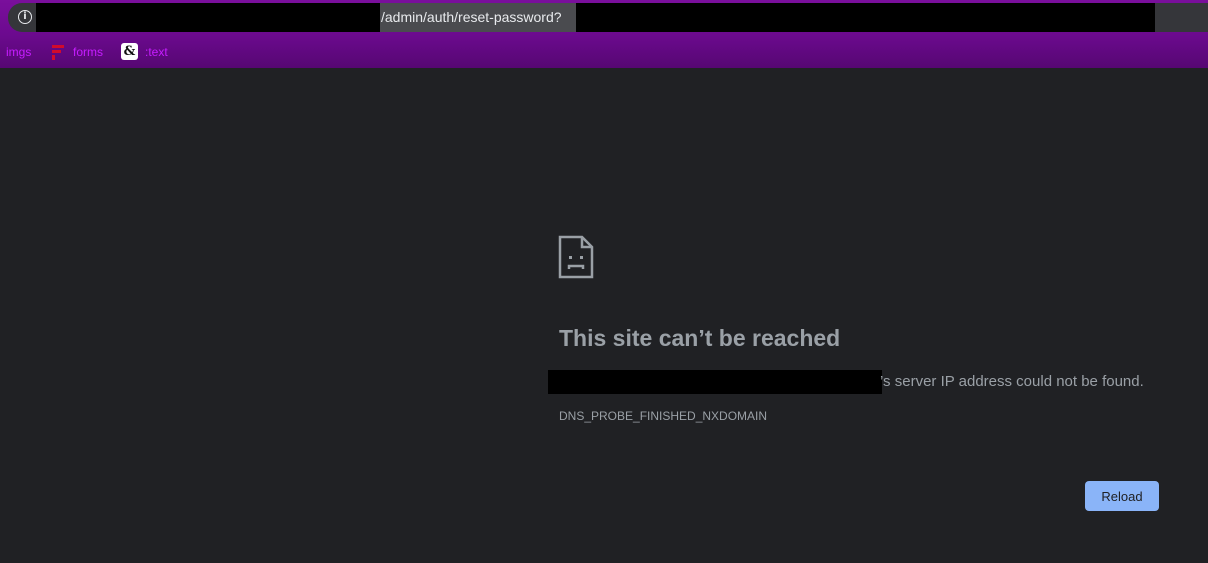 The width and height of the screenshot is (1208, 563). What do you see at coordinates (700, 338) in the screenshot?
I see `error-title: This site can’t be reached` at bounding box center [700, 338].